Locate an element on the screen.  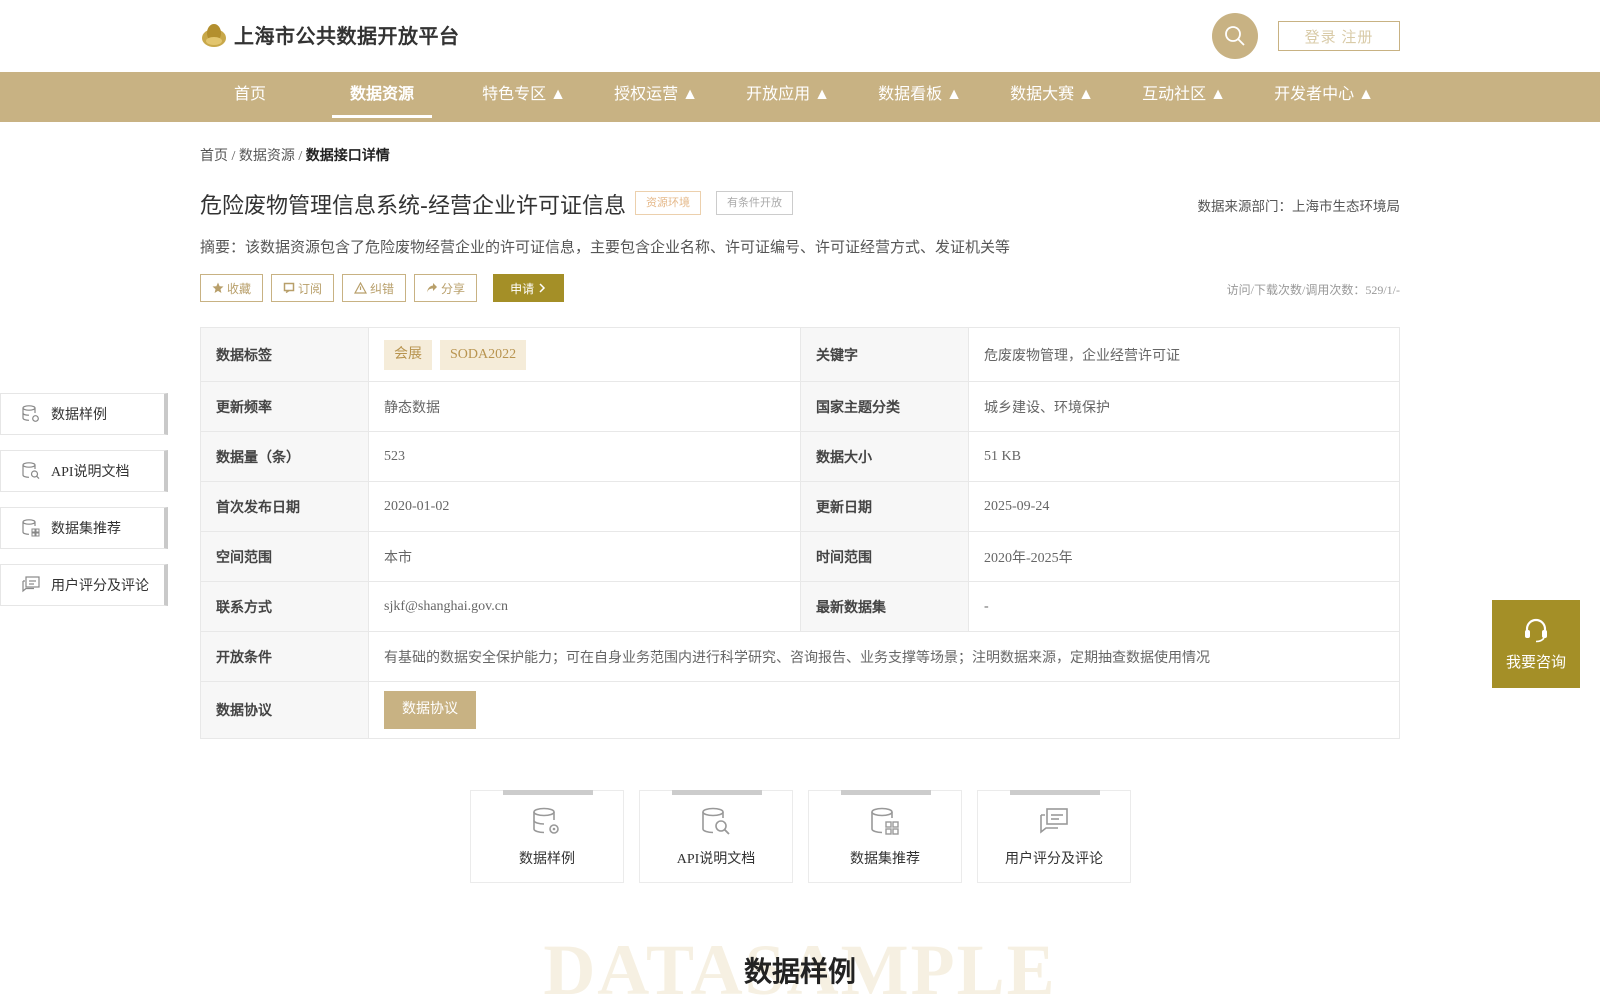
site-title: 上海市公共数据开放平台 is located at coordinates (347, 36).